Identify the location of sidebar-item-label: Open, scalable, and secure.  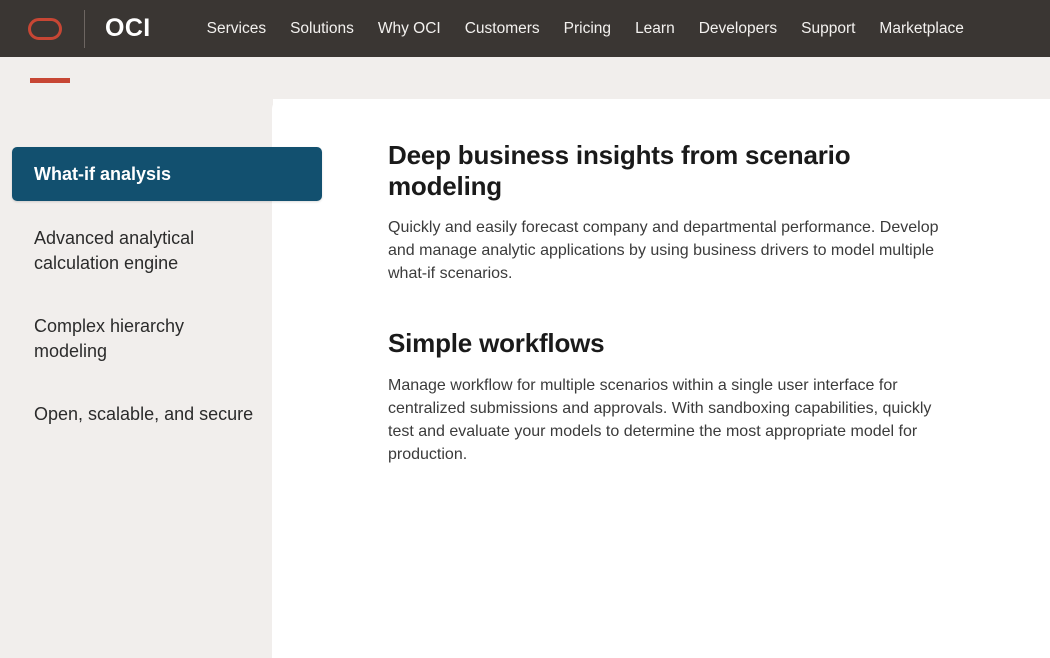
(144, 414).